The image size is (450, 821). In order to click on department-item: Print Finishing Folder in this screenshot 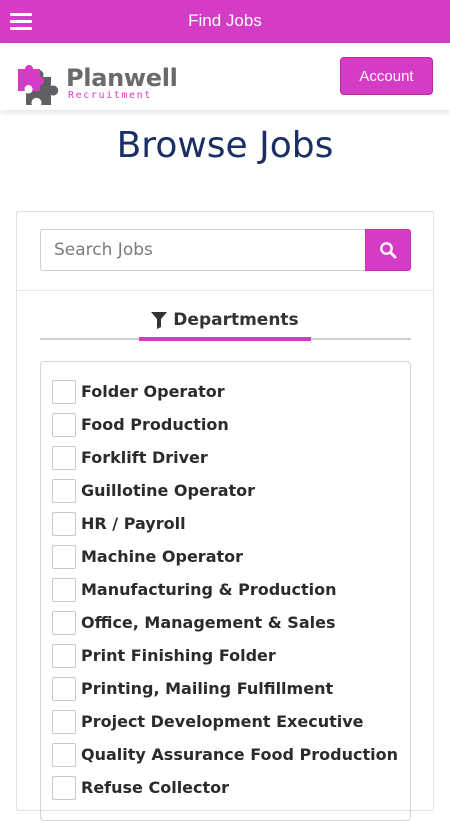, I will do `click(164, 655)`.